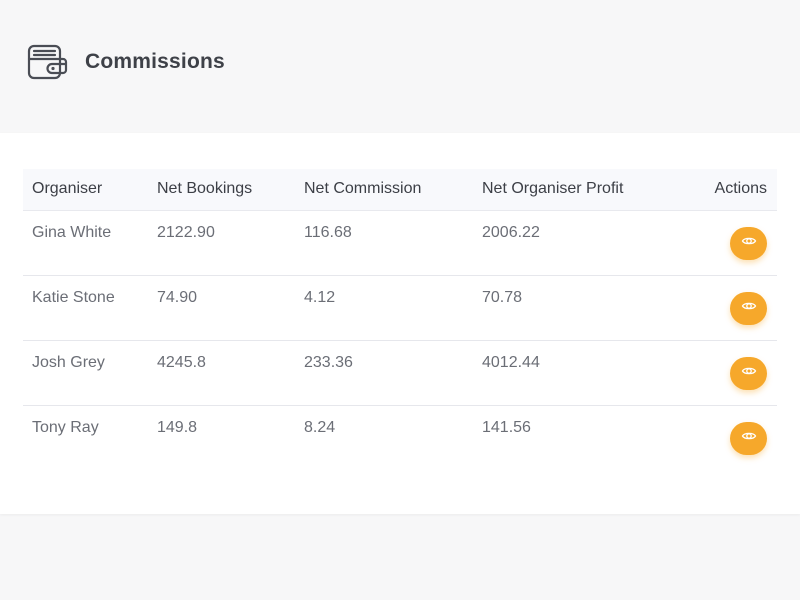  Describe the element at coordinates (511, 362) in the screenshot. I see `cell-net-organiser-profit: 4012.44` at that location.